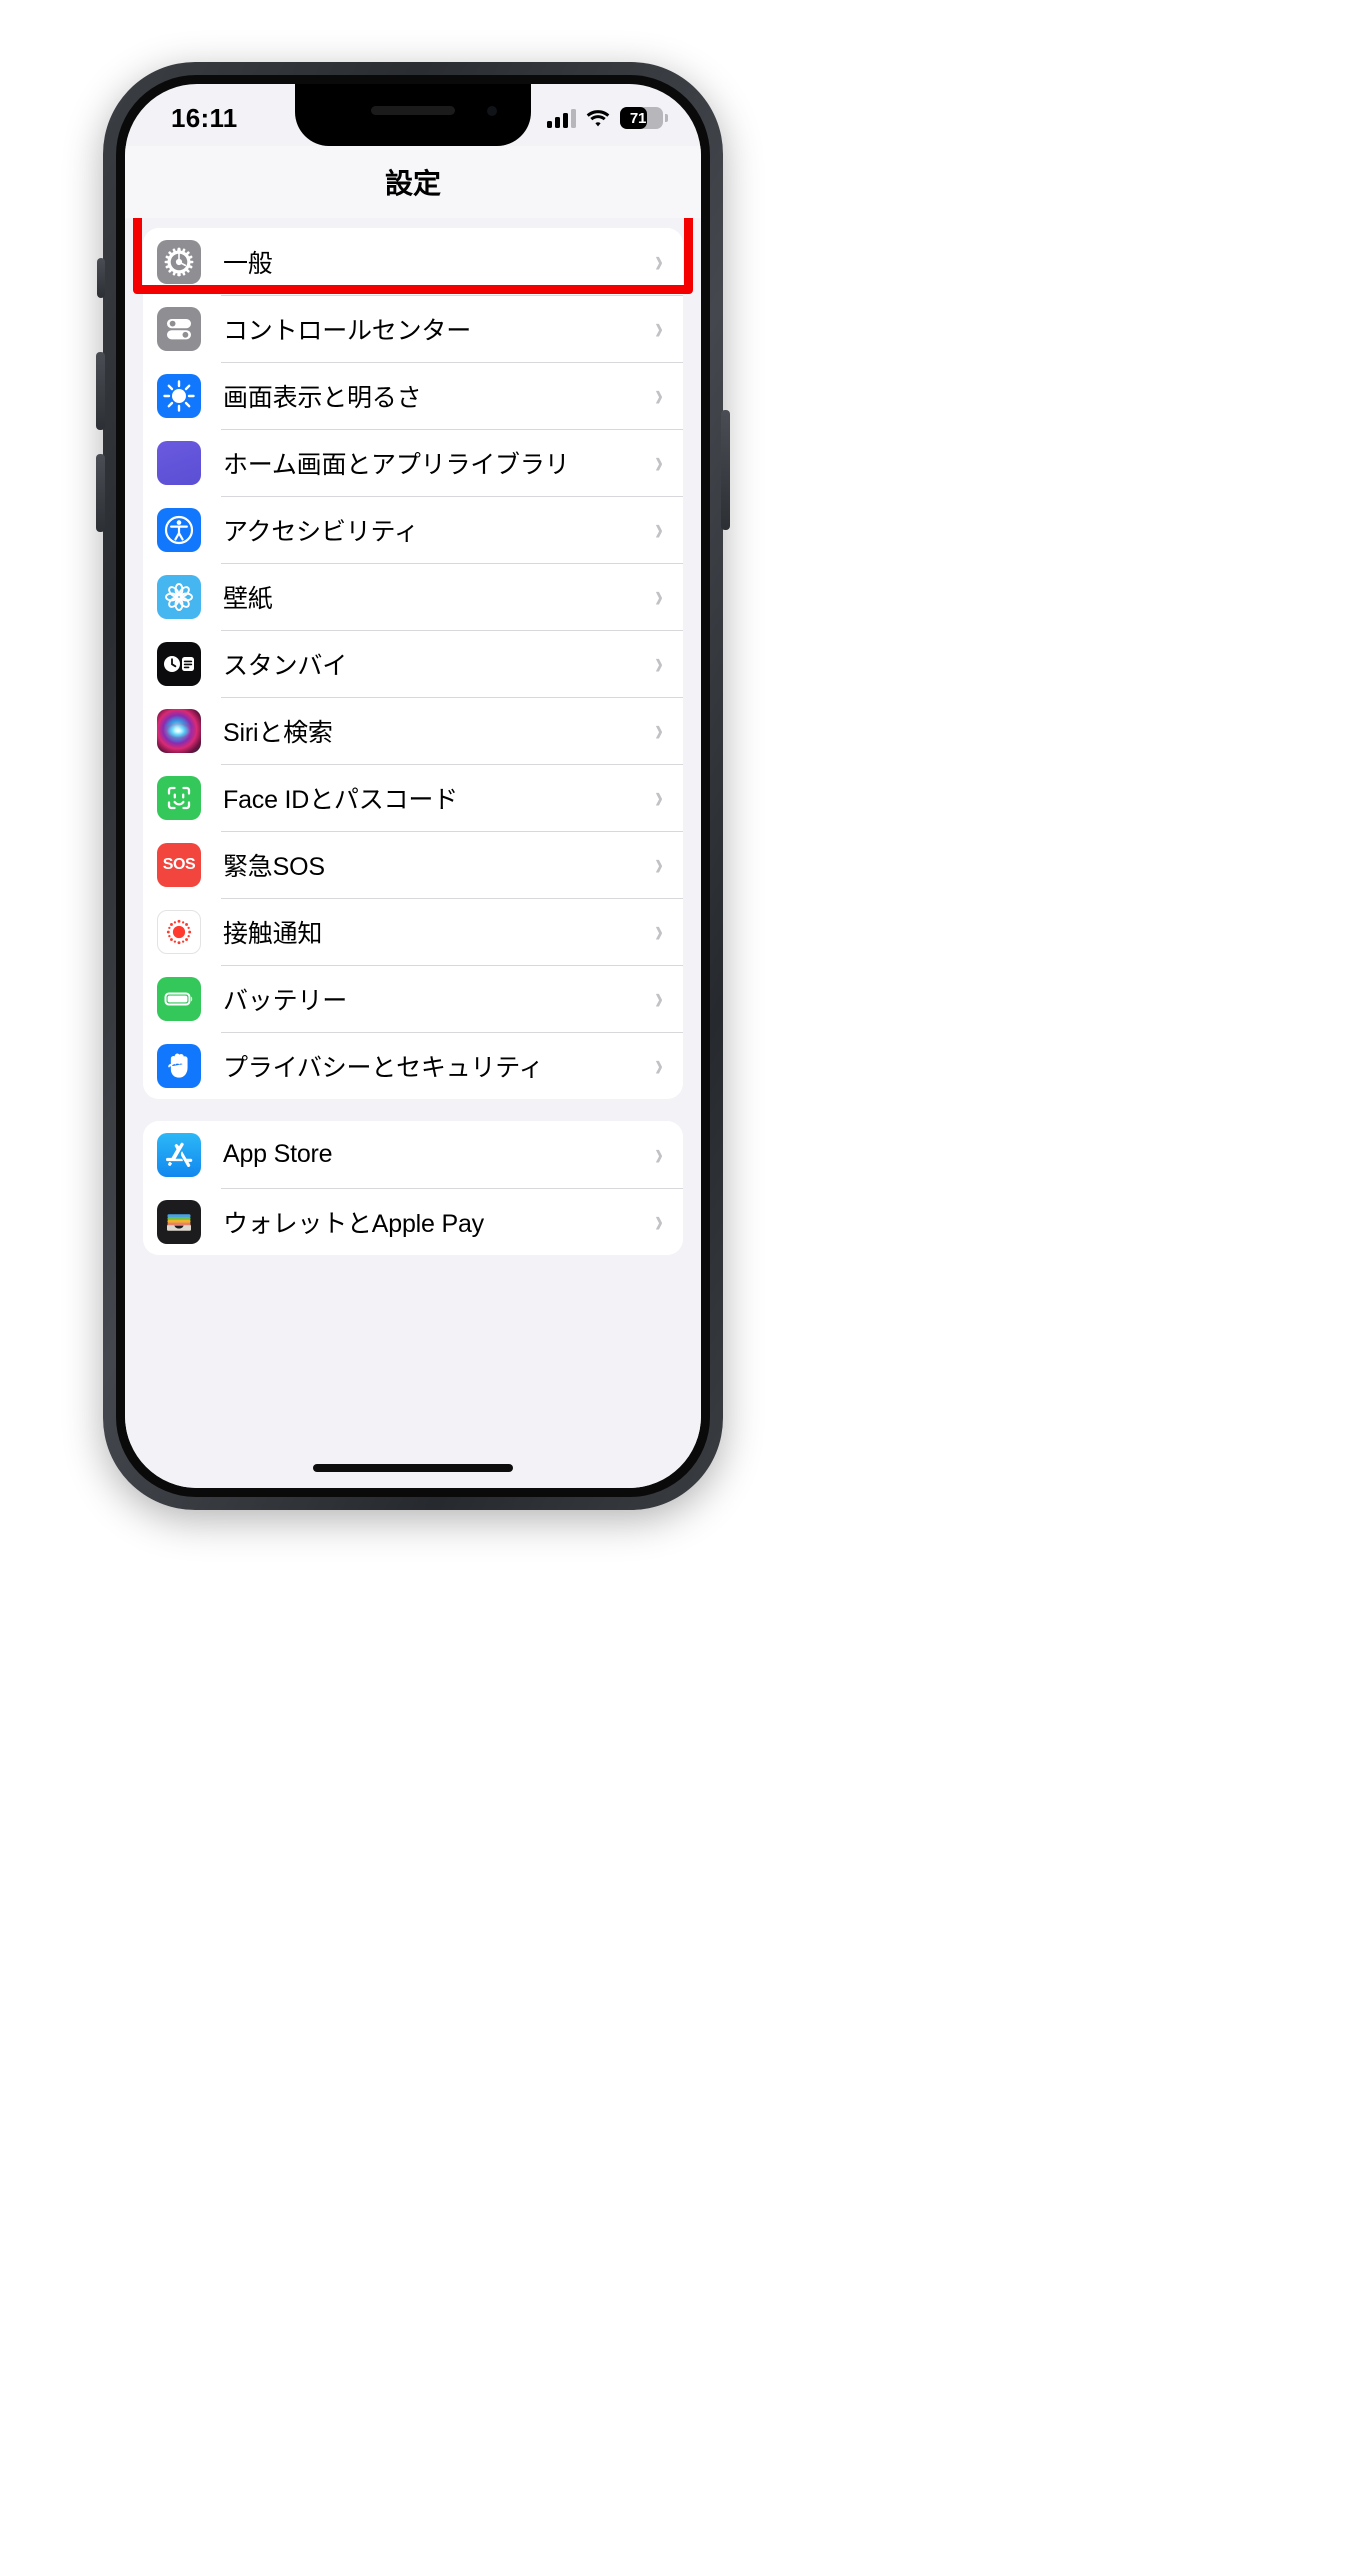  I want to click on exposure-notification-icon, so click(179, 931).